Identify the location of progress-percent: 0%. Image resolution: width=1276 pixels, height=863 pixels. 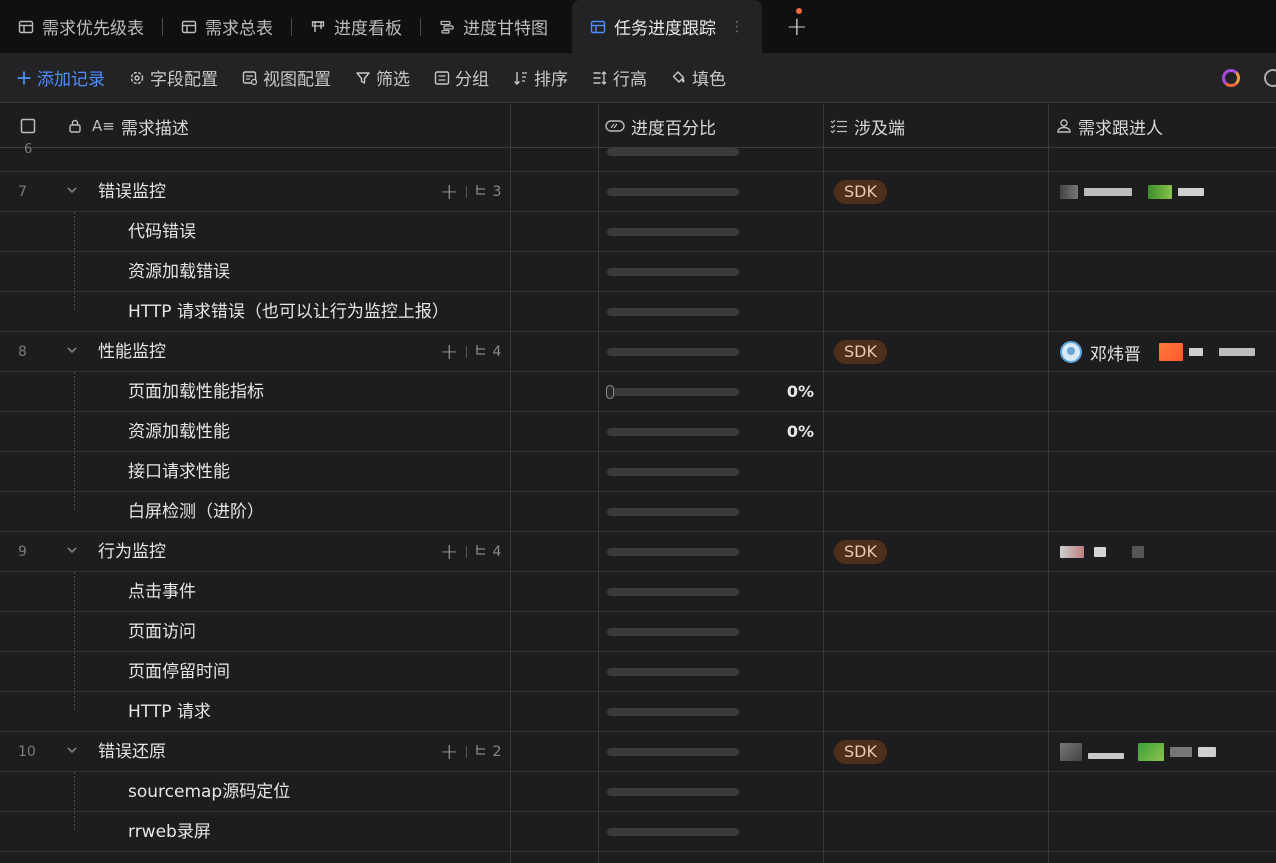
(800, 391).